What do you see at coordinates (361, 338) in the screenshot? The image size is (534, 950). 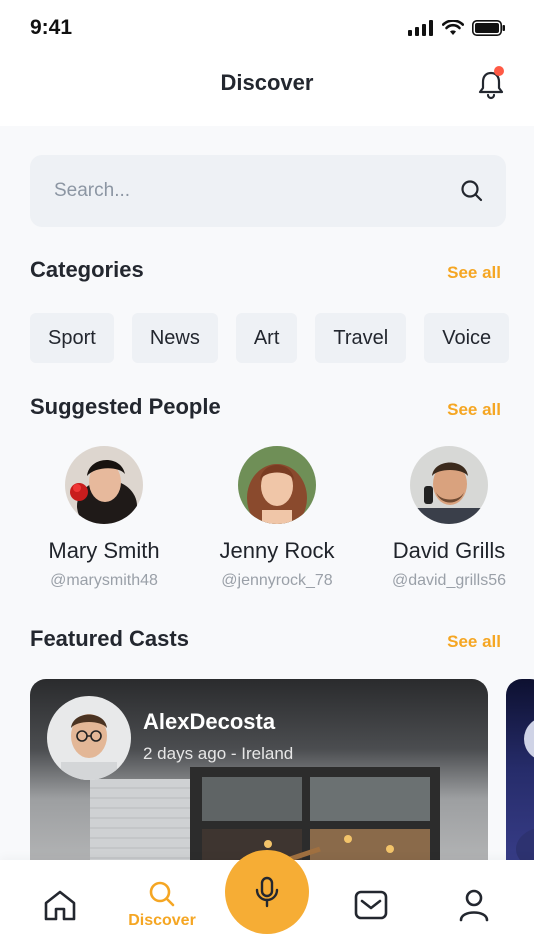 I see `category-chip-travel: Travel` at bounding box center [361, 338].